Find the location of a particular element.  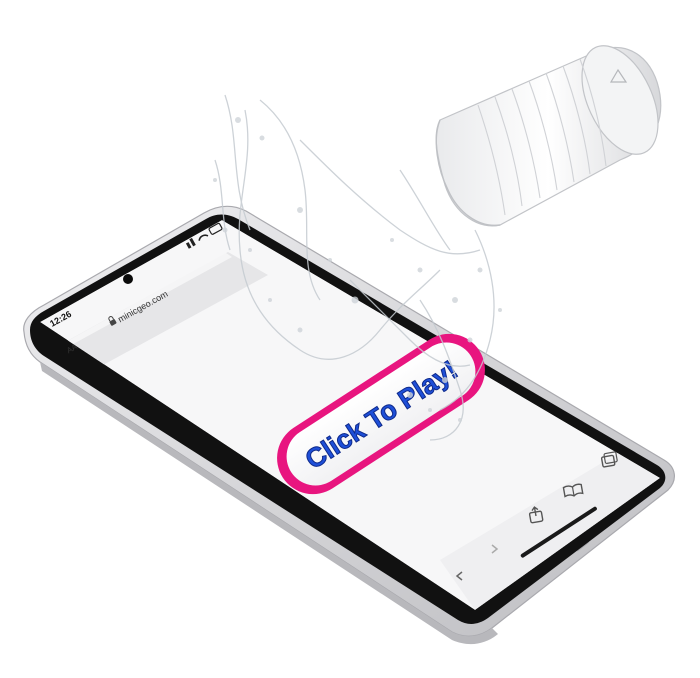

plastic-cup is located at coordinates (548, 136).